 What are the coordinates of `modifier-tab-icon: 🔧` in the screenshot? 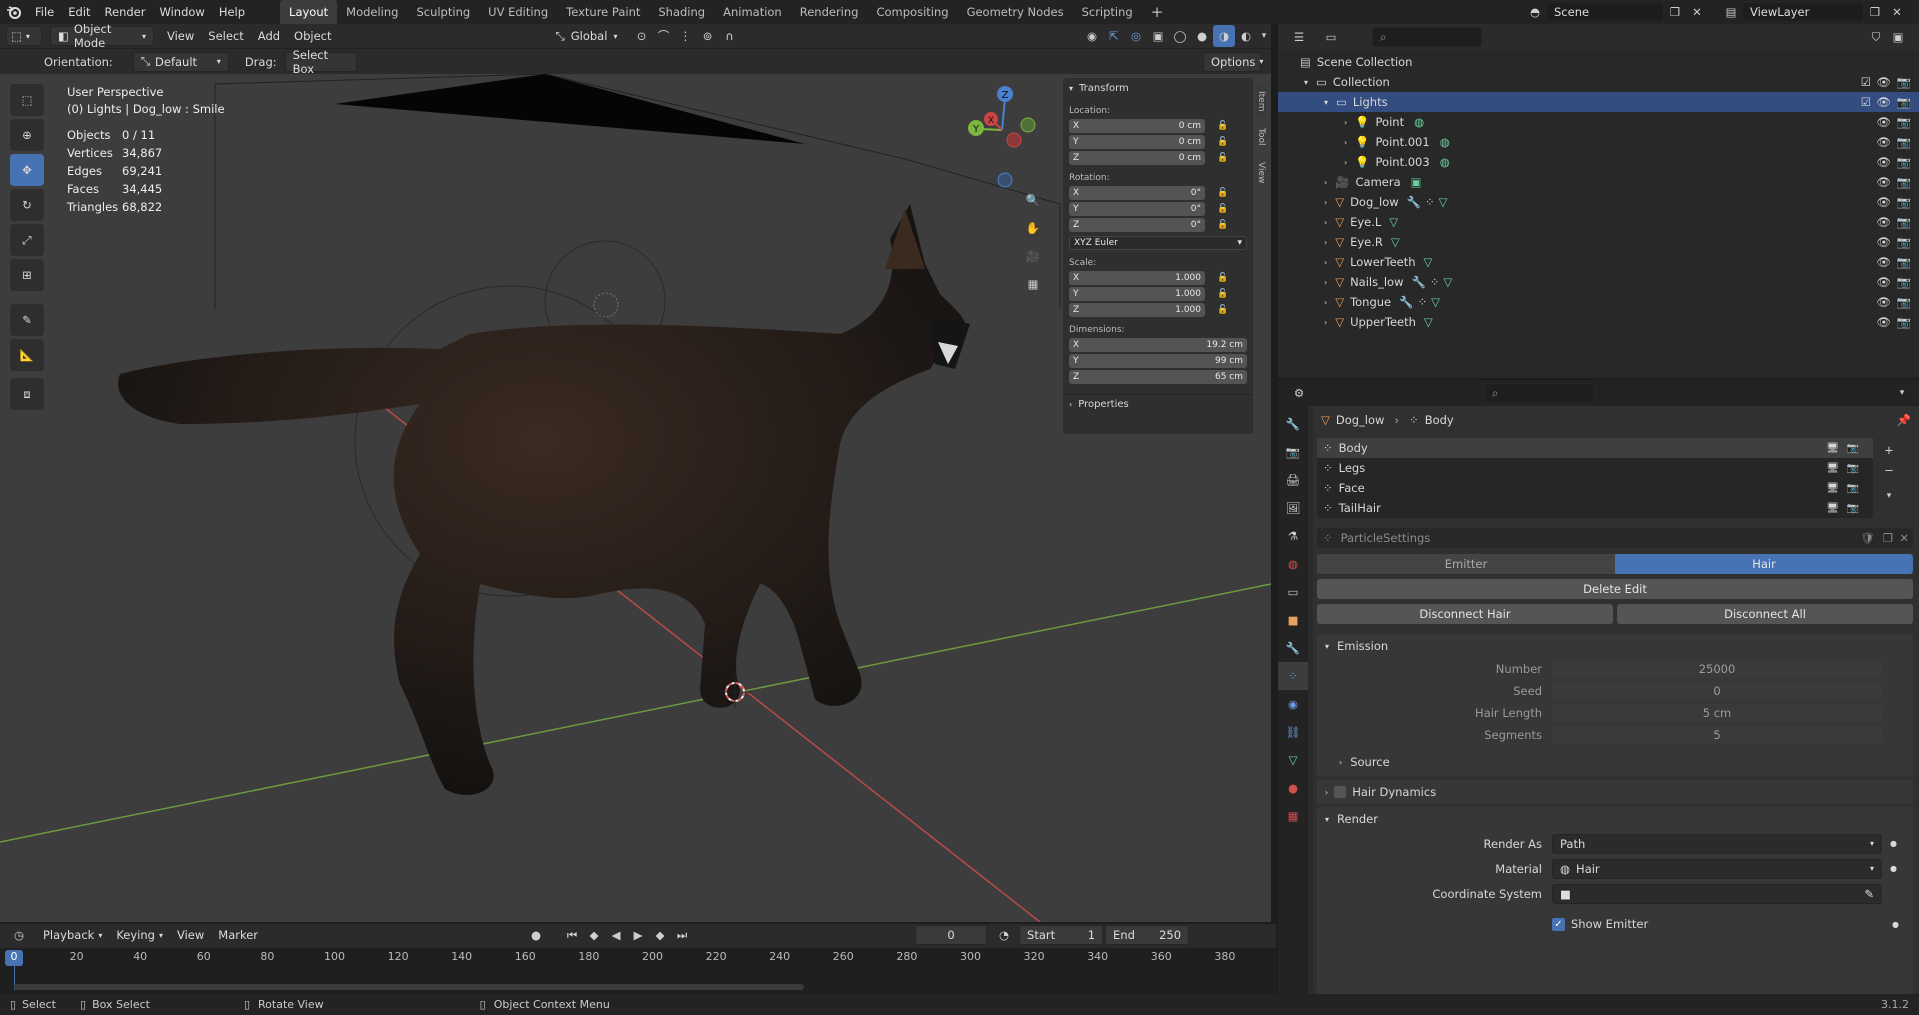 It's located at (1293, 648).